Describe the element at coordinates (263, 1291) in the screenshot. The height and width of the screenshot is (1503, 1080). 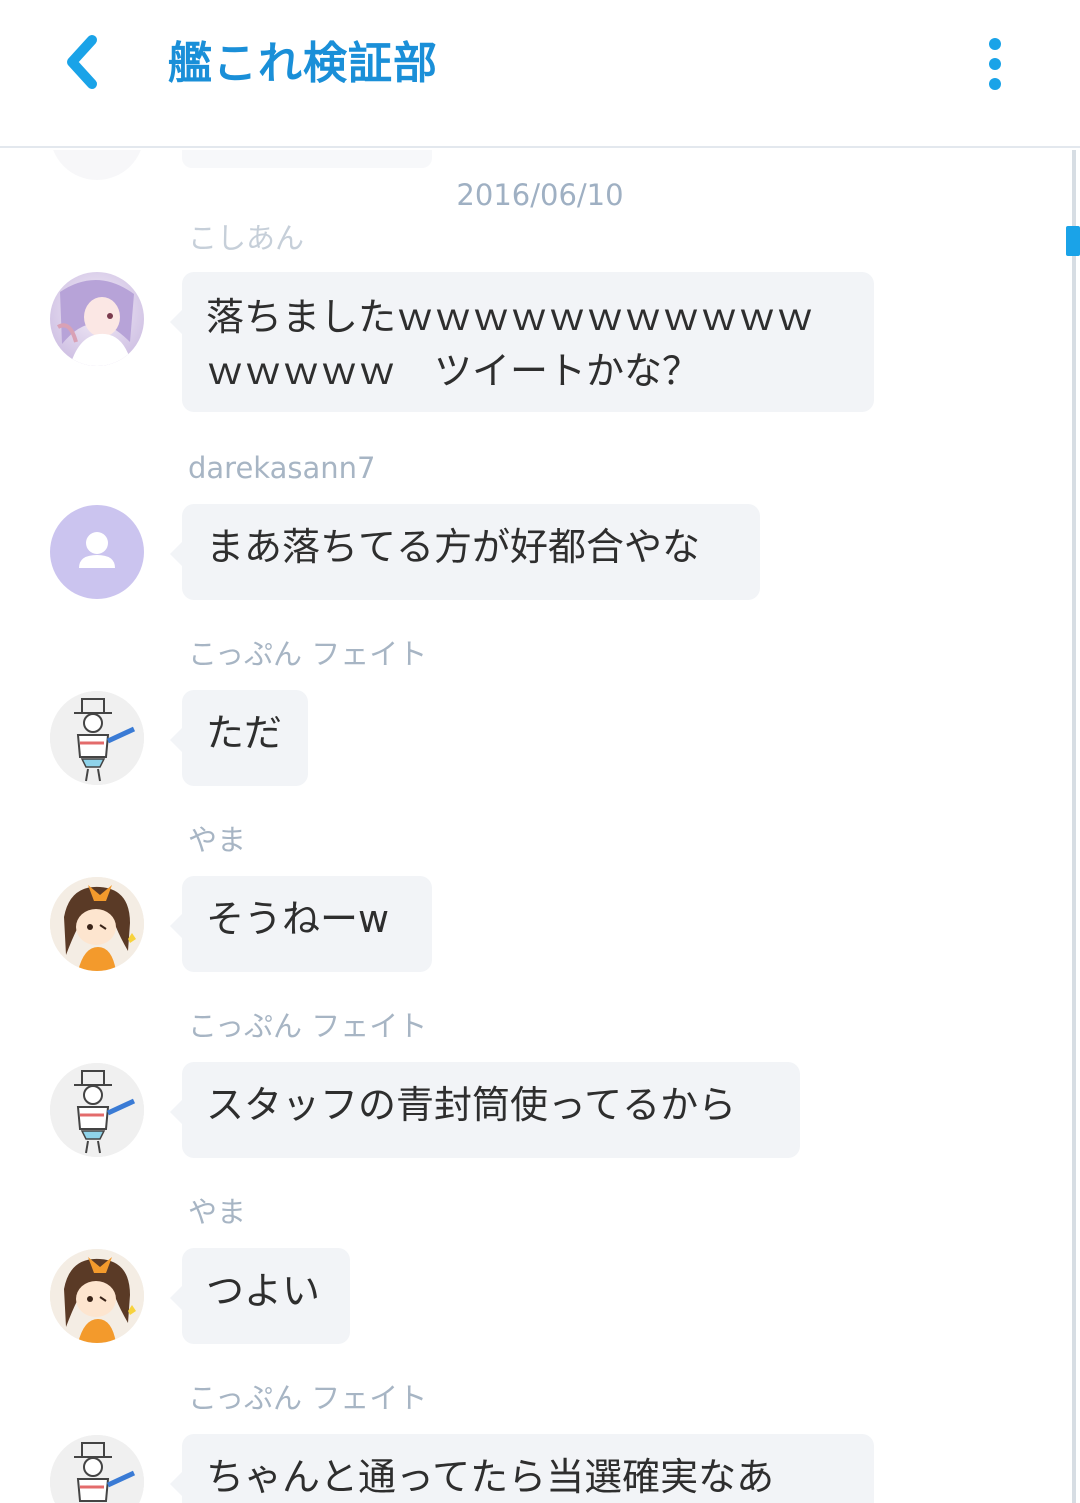
I see `message-text-line: つよい` at that location.